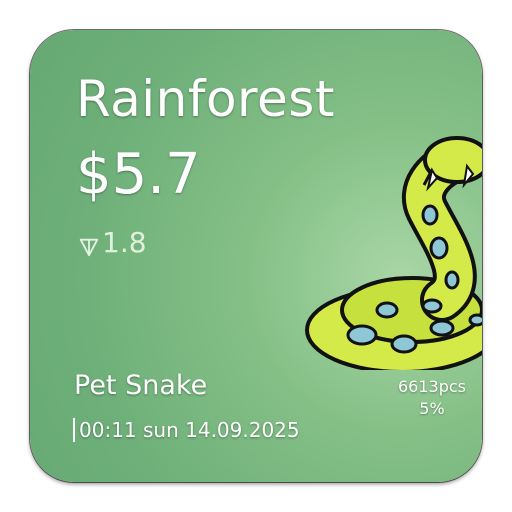 The width and height of the screenshot is (512, 512). I want to click on quantity: 6613pcs, so click(431, 386).